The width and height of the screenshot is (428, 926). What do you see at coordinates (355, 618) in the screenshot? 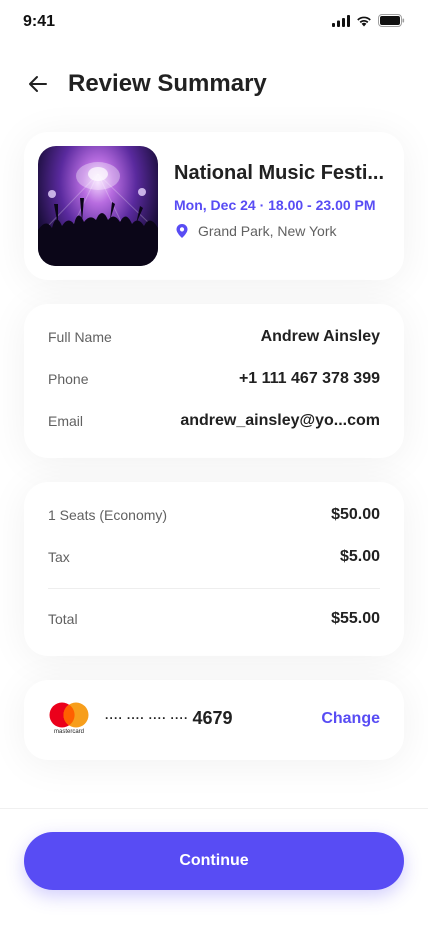
I see `total-value: $55.00` at bounding box center [355, 618].